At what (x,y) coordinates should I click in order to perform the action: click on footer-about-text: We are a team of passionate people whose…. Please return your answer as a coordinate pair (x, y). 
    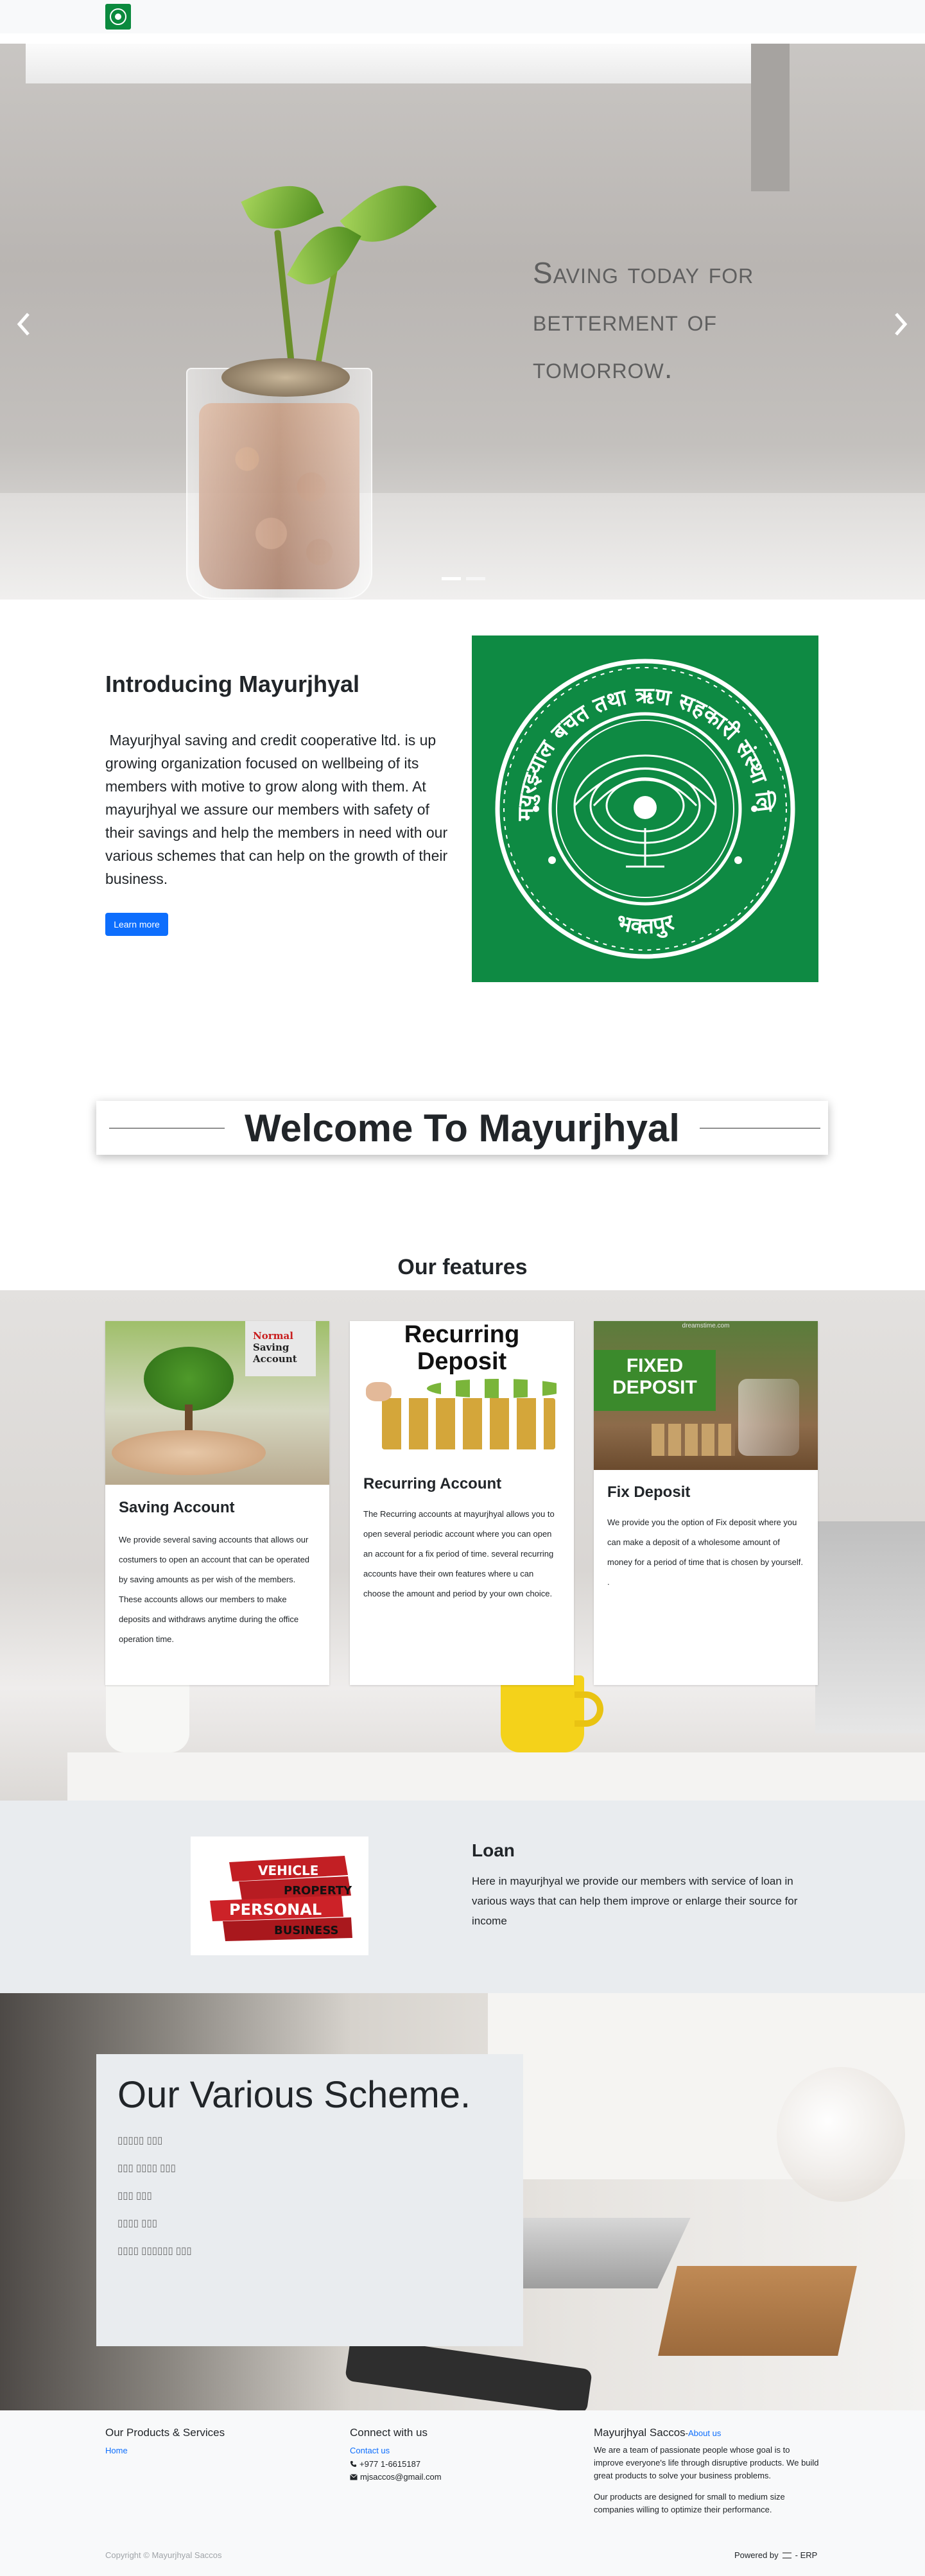
    Looking at the image, I should click on (706, 2463).